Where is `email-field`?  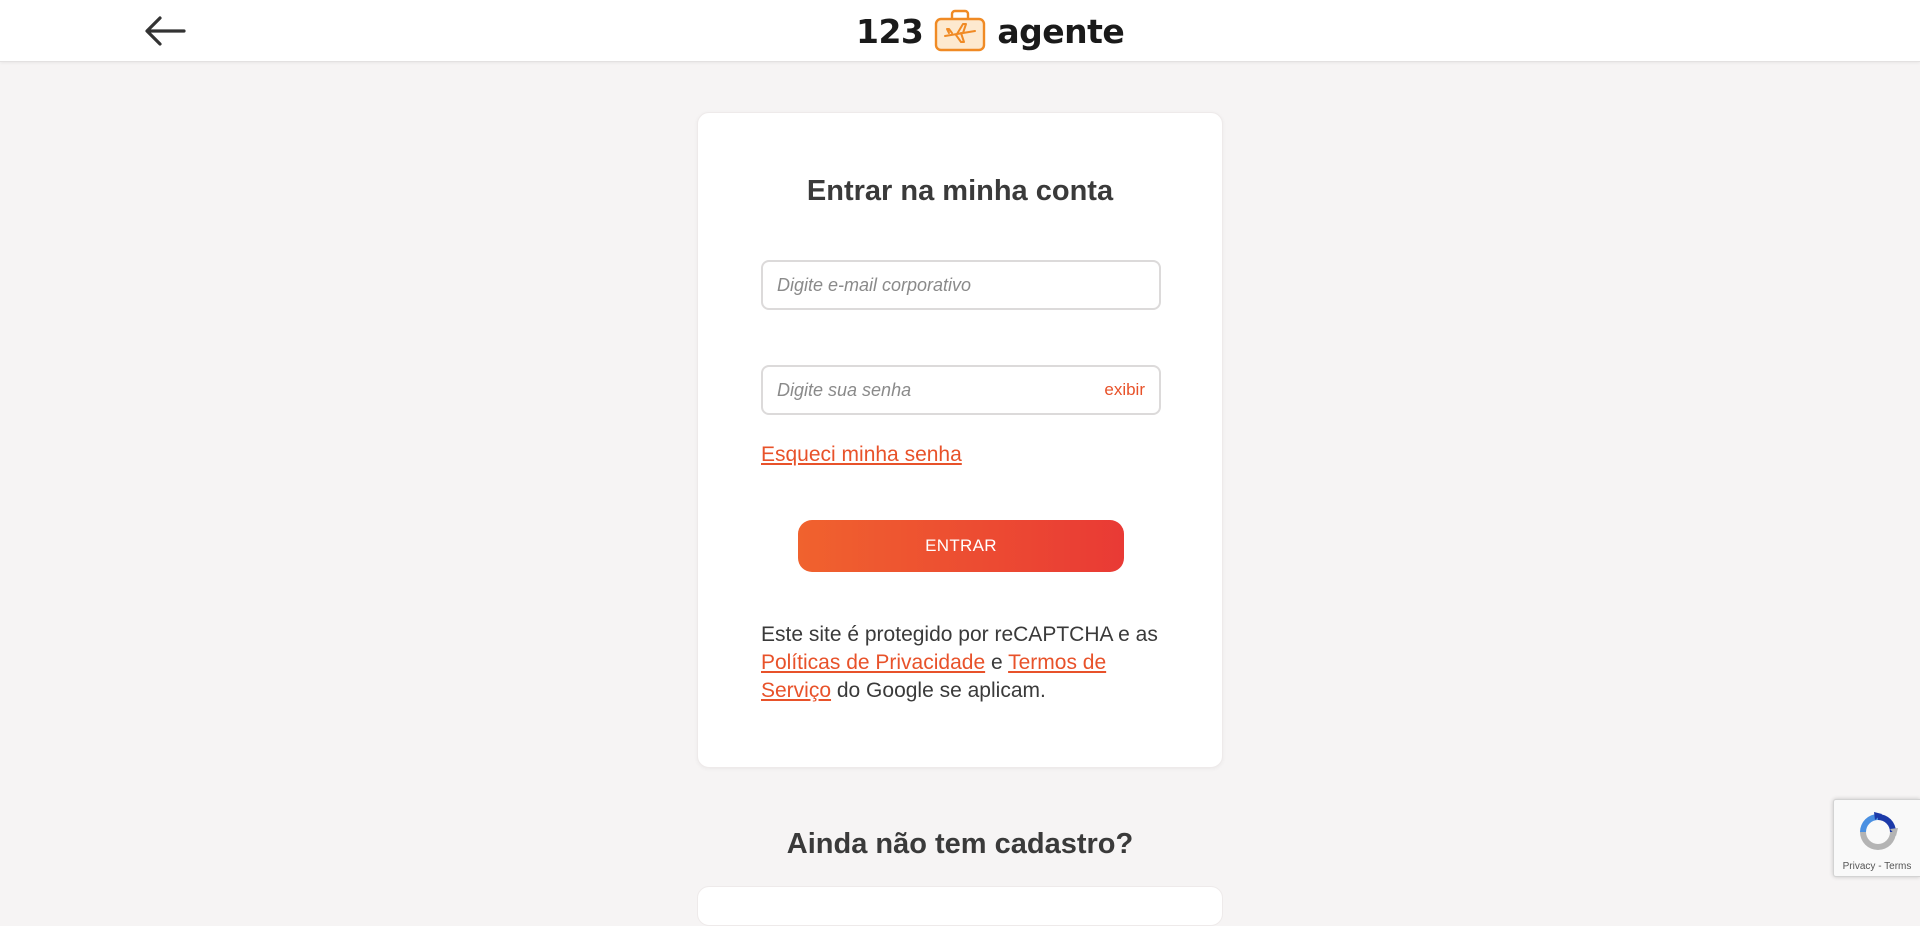 email-field is located at coordinates (961, 285).